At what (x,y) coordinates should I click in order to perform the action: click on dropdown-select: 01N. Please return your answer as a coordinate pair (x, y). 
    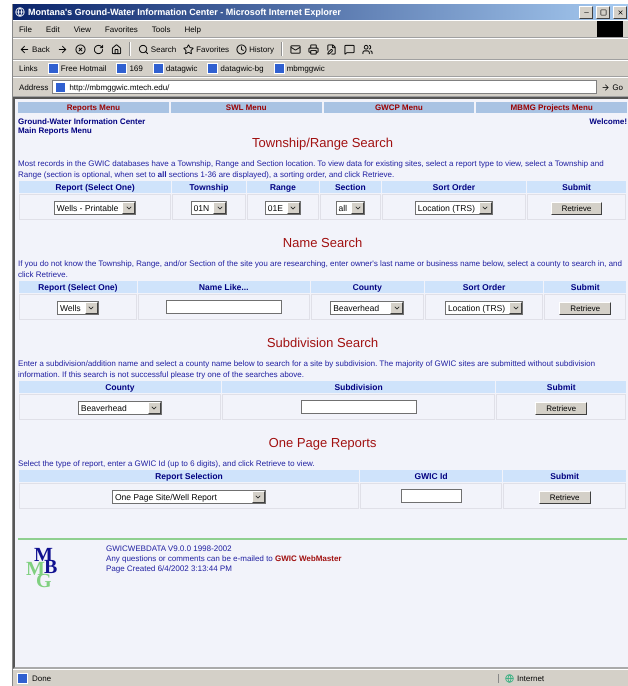
    Looking at the image, I should click on (209, 208).